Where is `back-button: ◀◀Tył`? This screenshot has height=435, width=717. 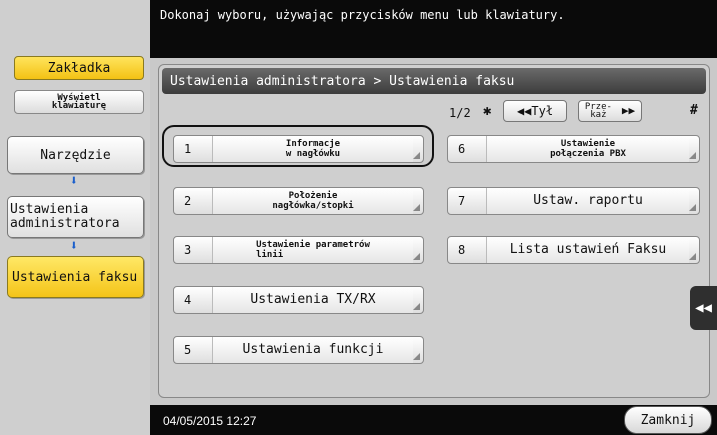 back-button: ◀◀Tył is located at coordinates (535, 111).